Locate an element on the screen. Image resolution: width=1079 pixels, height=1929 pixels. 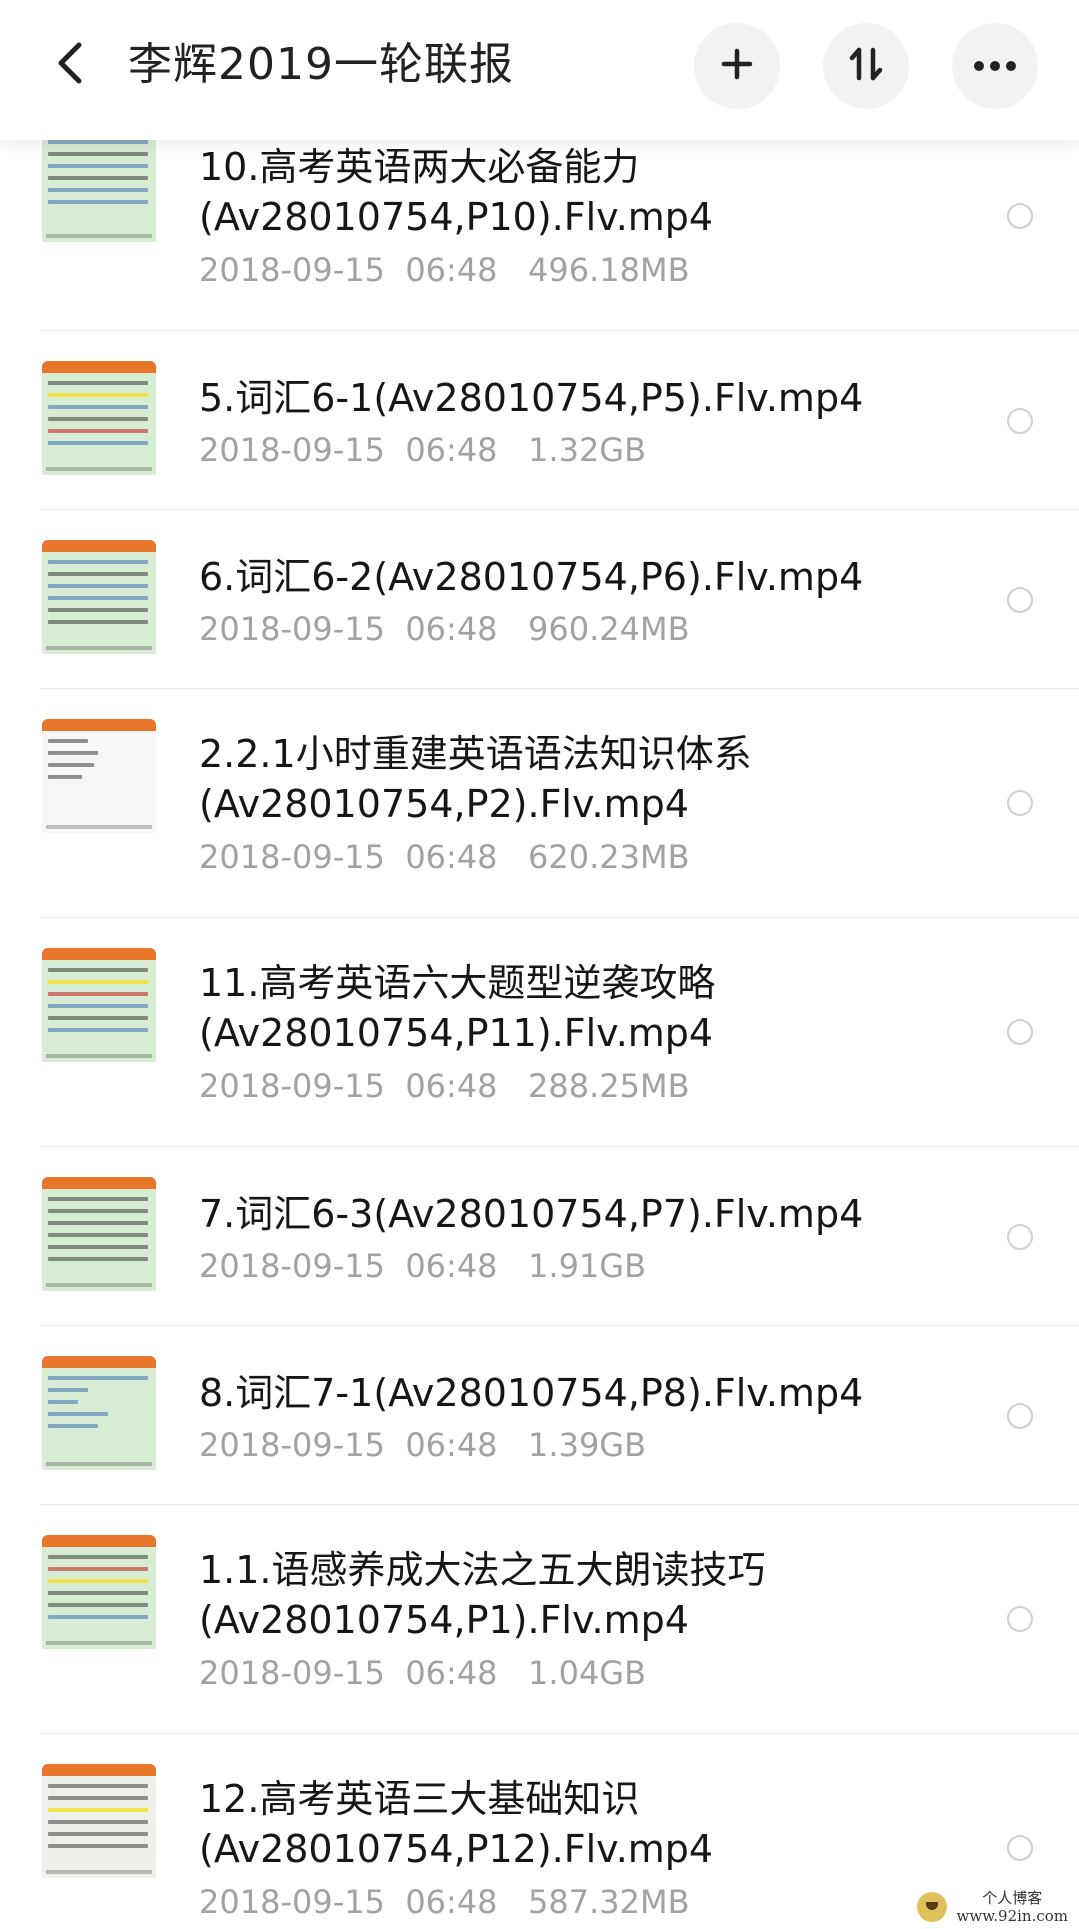
plus-icon is located at coordinates (737, 66).